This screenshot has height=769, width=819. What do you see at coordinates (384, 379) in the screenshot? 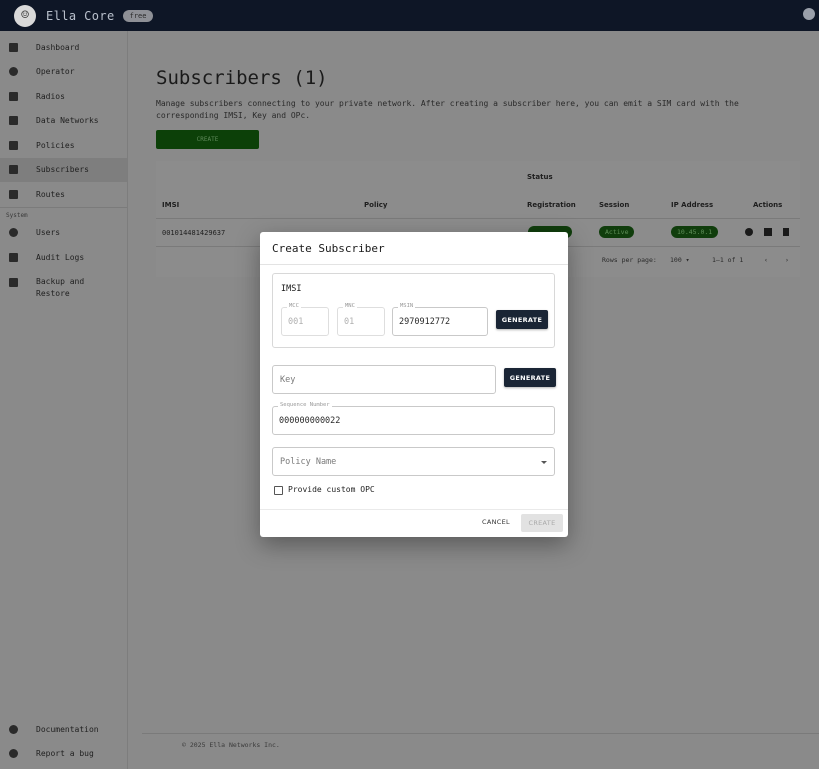
I see `key-field: Key` at bounding box center [384, 379].